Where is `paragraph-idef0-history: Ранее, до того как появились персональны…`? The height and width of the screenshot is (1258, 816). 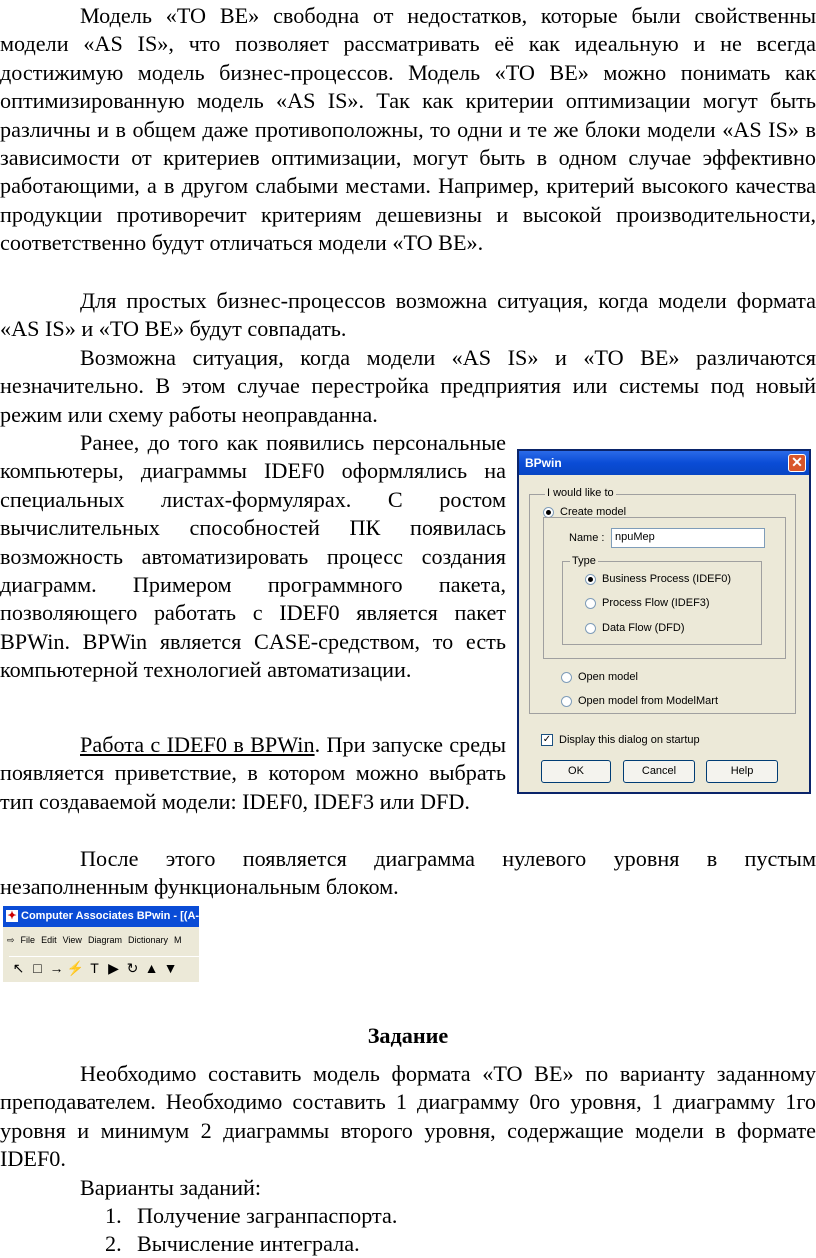
paragraph-idef0-history: Ранее, до того как появились персональны… is located at coordinates (253, 556).